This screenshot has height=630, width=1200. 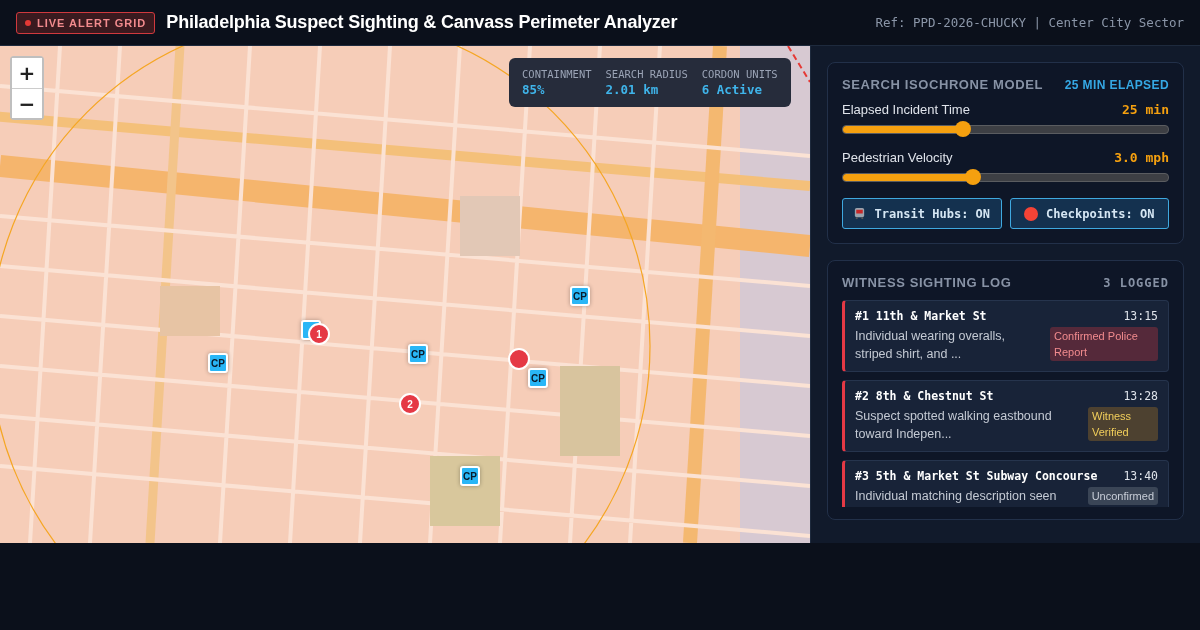 What do you see at coordinates (922, 213) in the screenshot?
I see `toggle-button: Transit Hubs: ON` at bounding box center [922, 213].